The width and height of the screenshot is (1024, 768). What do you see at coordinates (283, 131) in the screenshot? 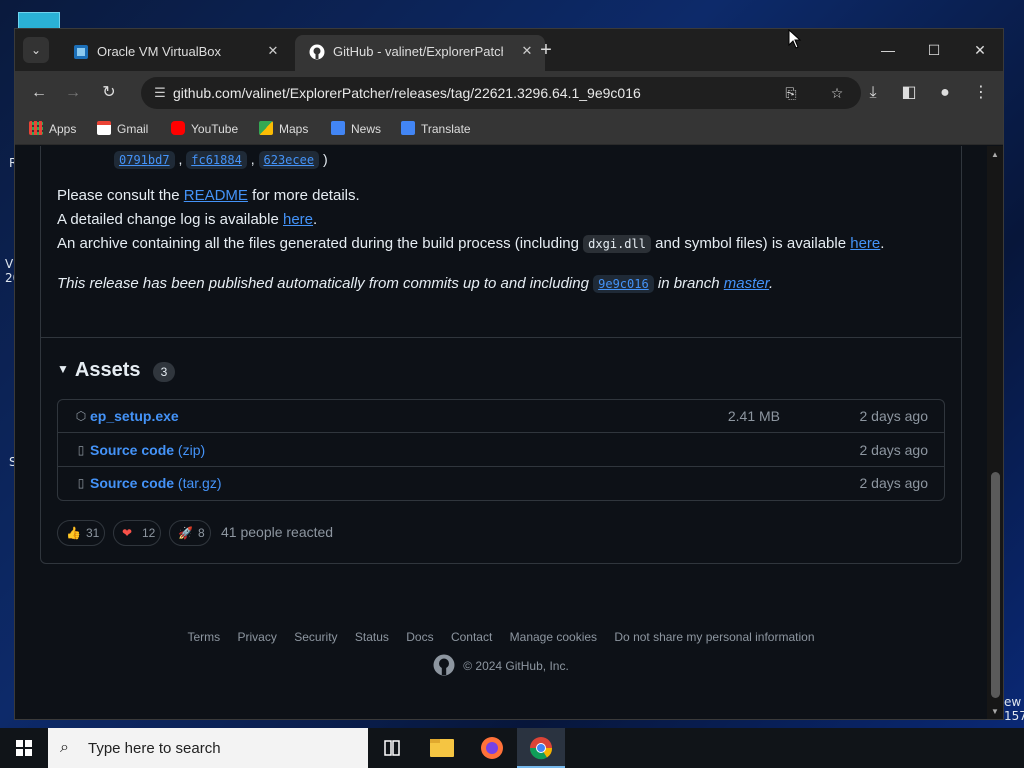
I see `bookmark-maps: Maps` at bounding box center [283, 131].